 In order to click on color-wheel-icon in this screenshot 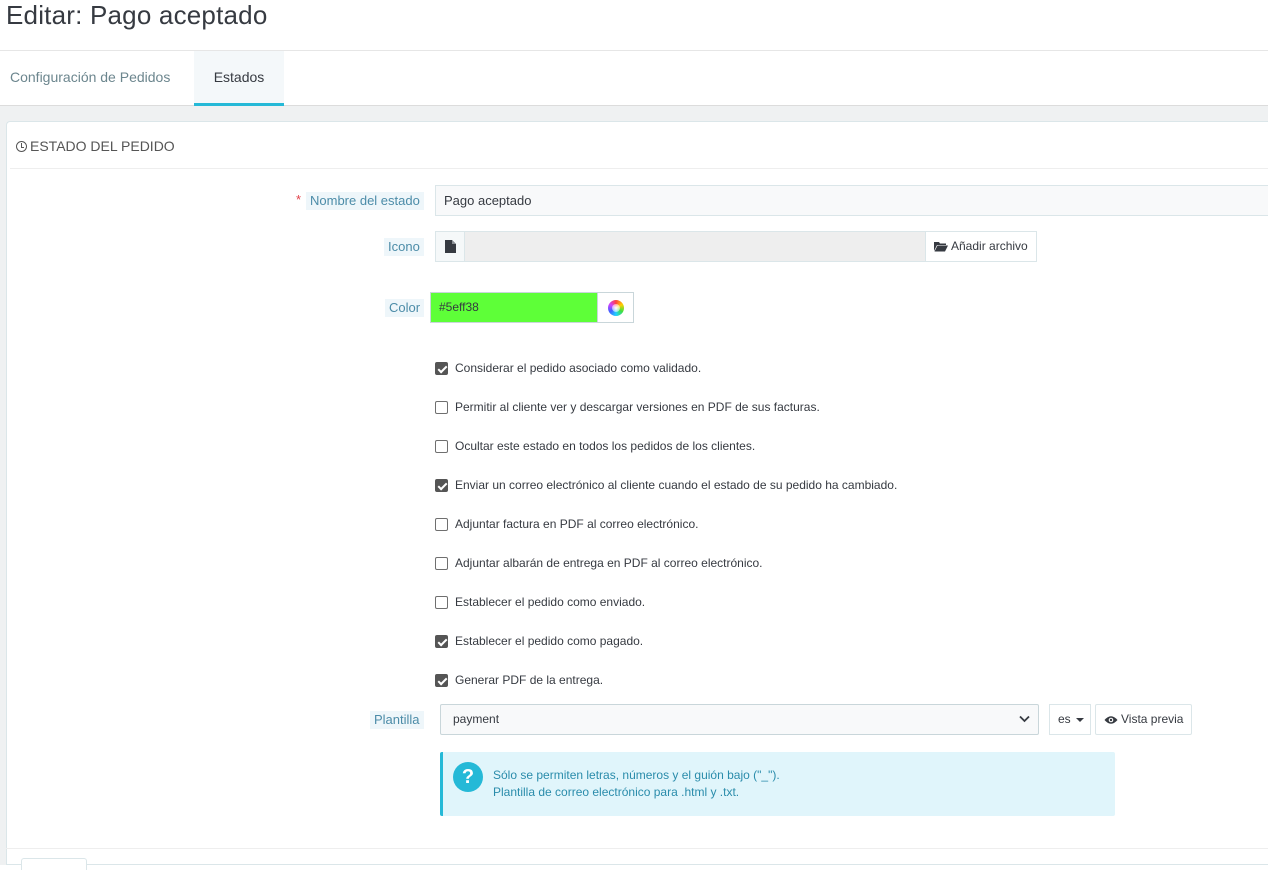, I will do `click(616, 308)`.